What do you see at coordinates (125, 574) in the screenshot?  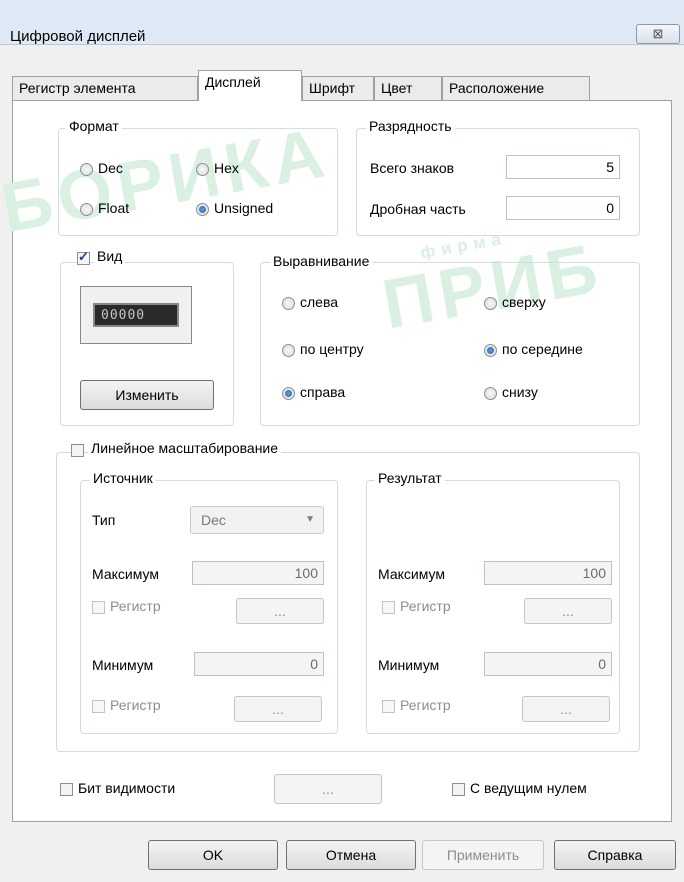 I see `source-max-label: Максимум` at bounding box center [125, 574].